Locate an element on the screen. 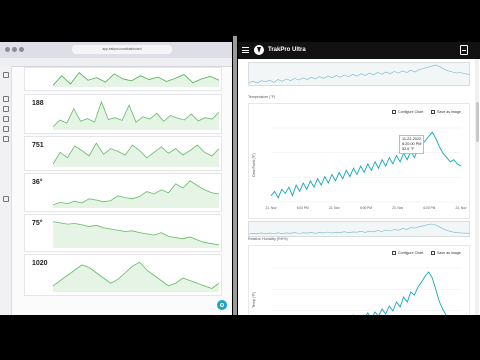  x-tick-label: 21. Nov is located at coordinates (271, 208).